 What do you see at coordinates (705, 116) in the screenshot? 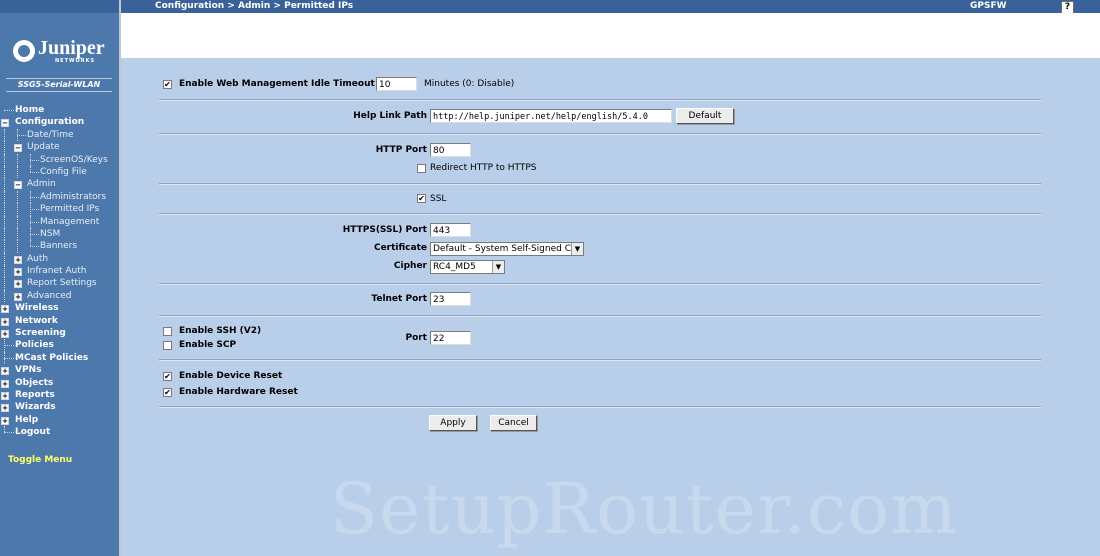
I see `default-button: Default` at bounding box center [705, 116].